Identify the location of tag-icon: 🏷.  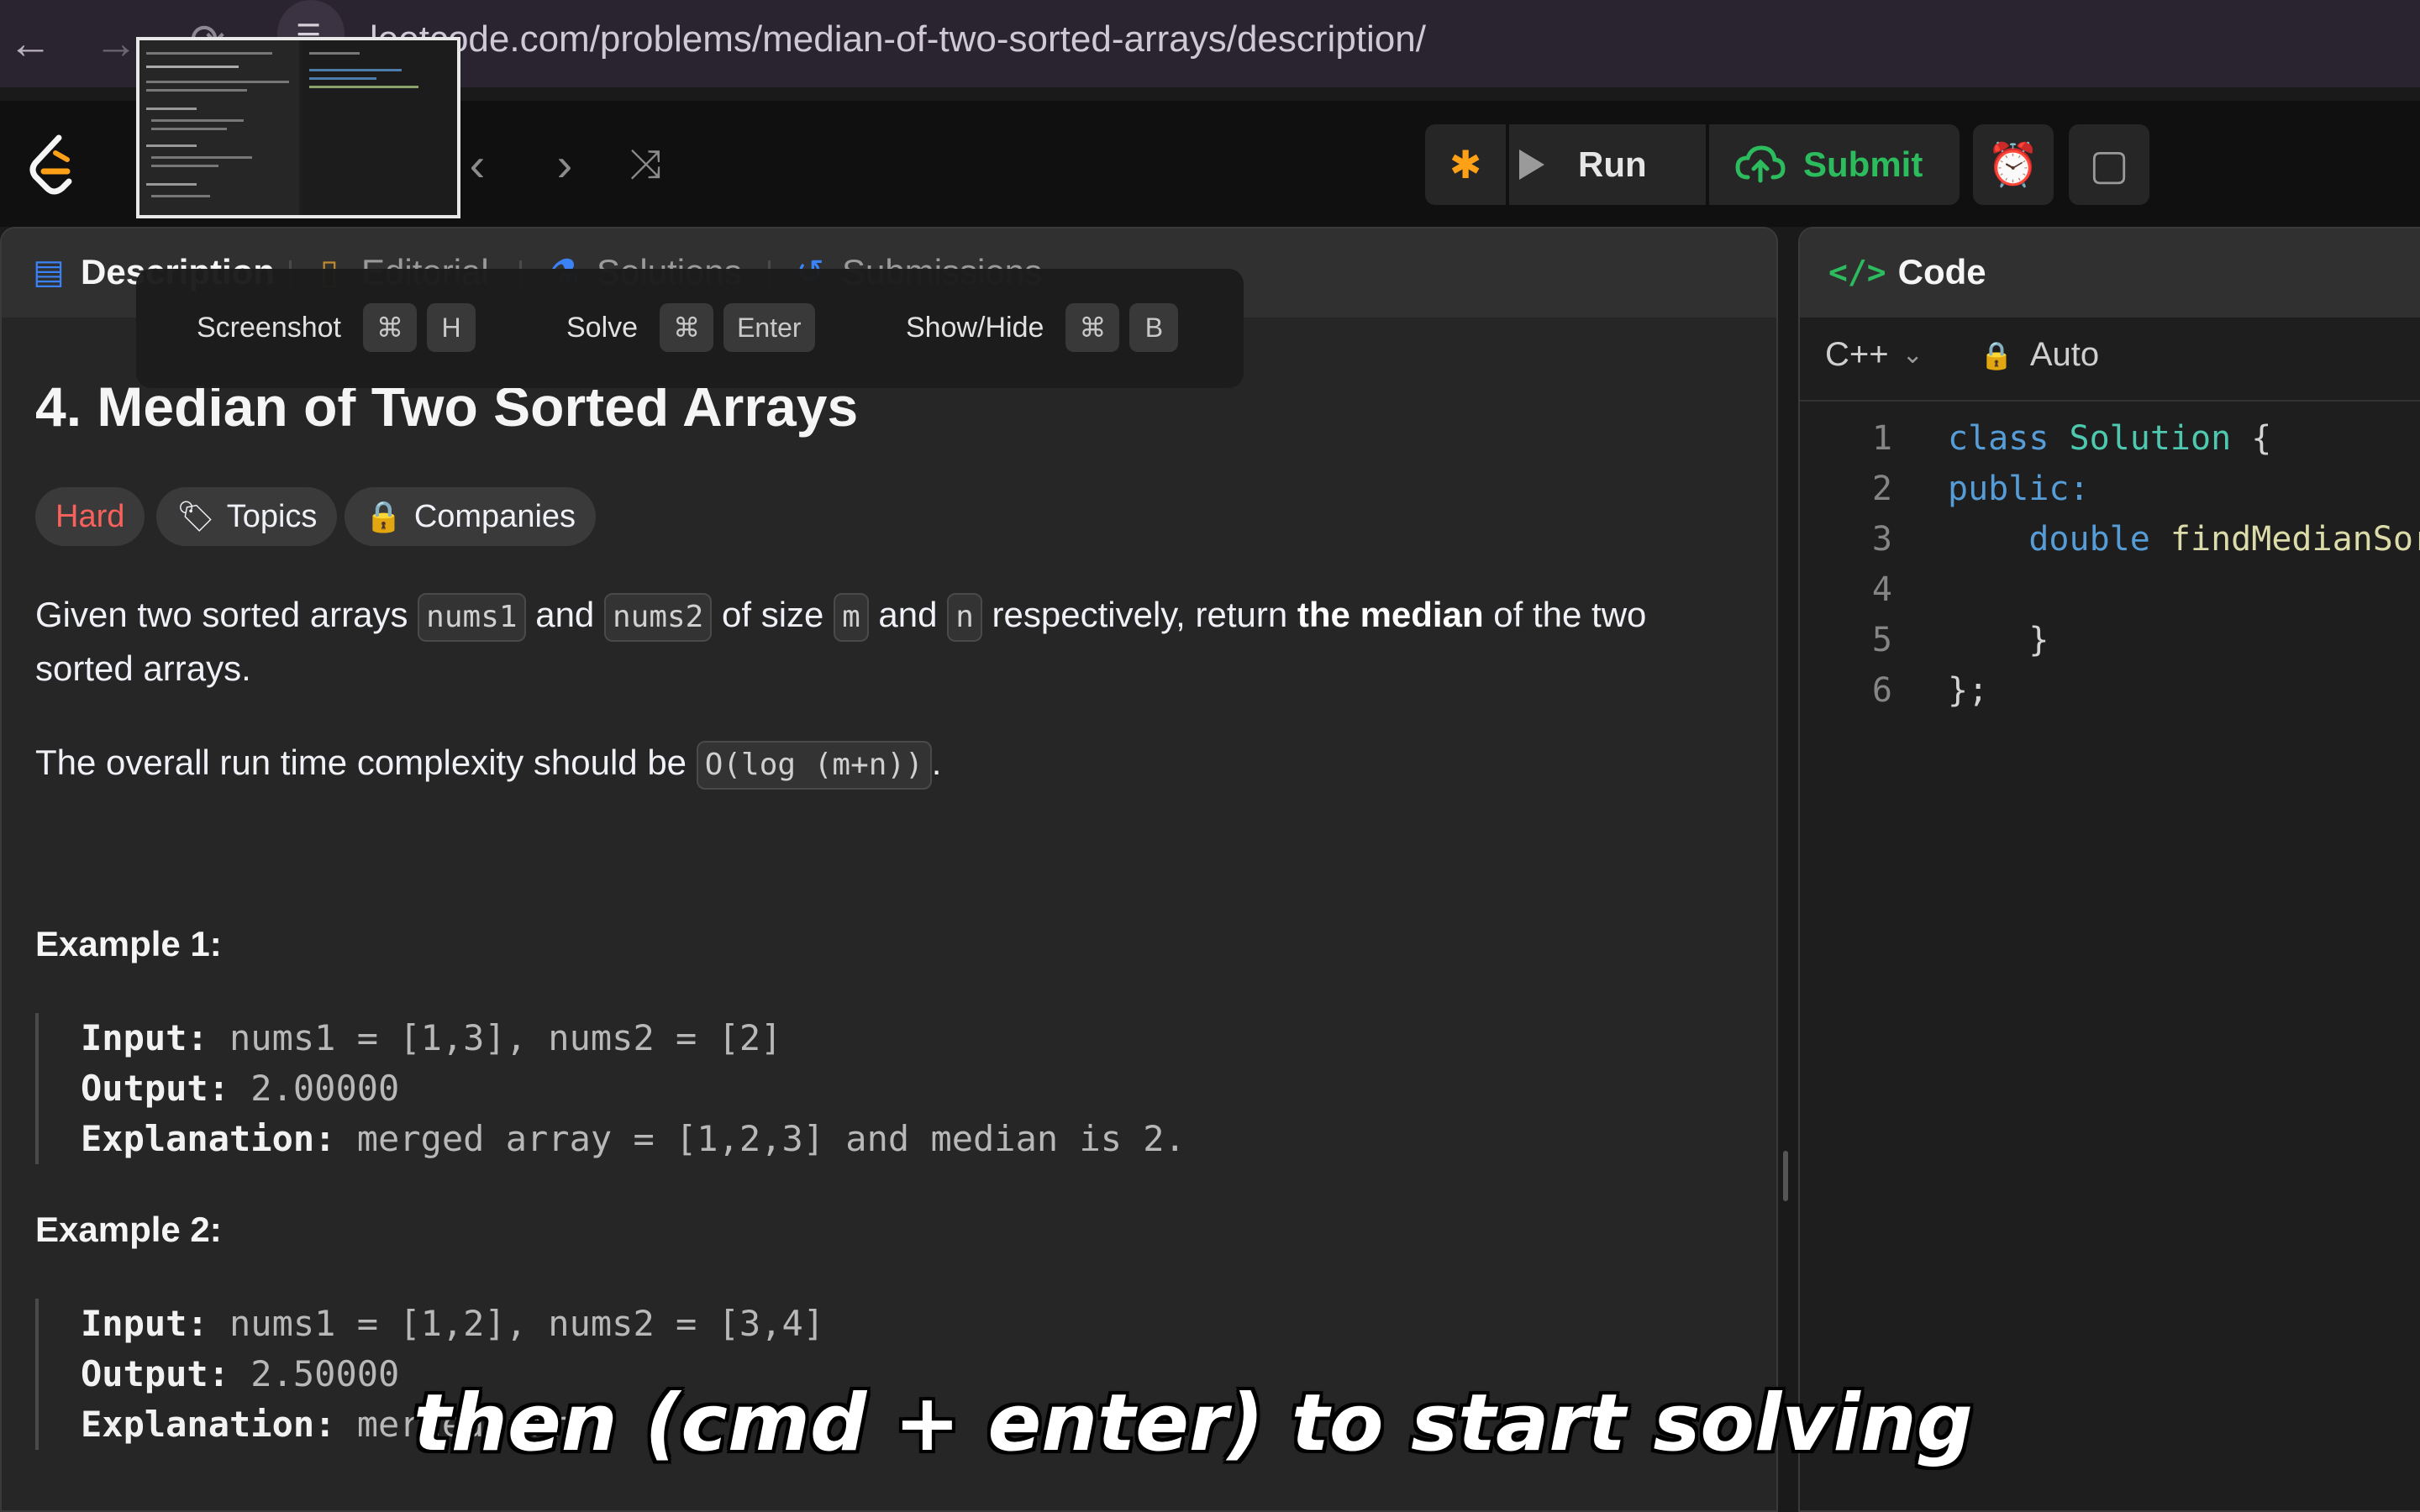
(195, 516).